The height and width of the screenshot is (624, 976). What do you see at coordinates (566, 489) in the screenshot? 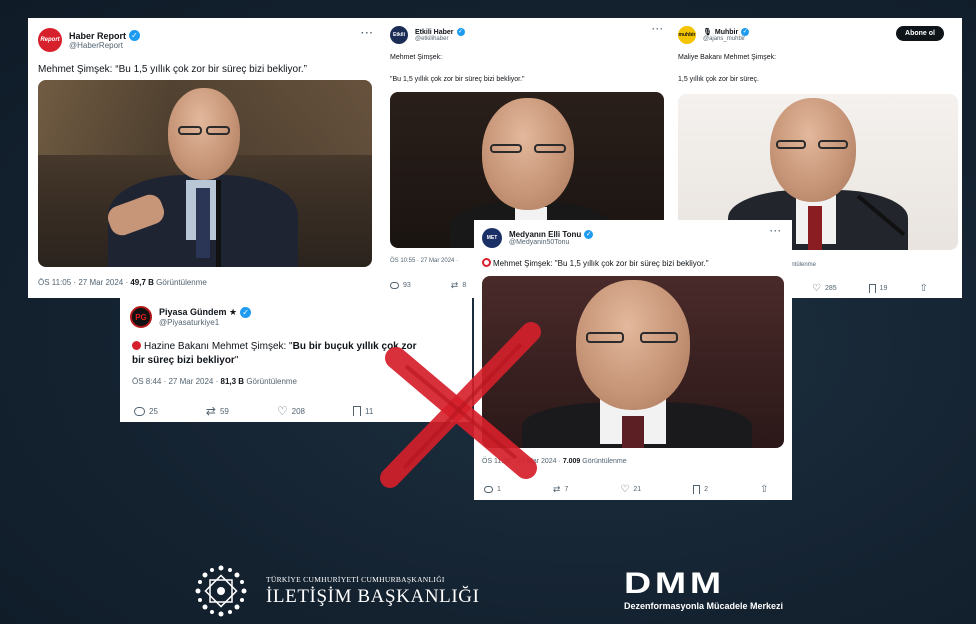
I see `retweet-count: 7` at bounding box center [566, 489].